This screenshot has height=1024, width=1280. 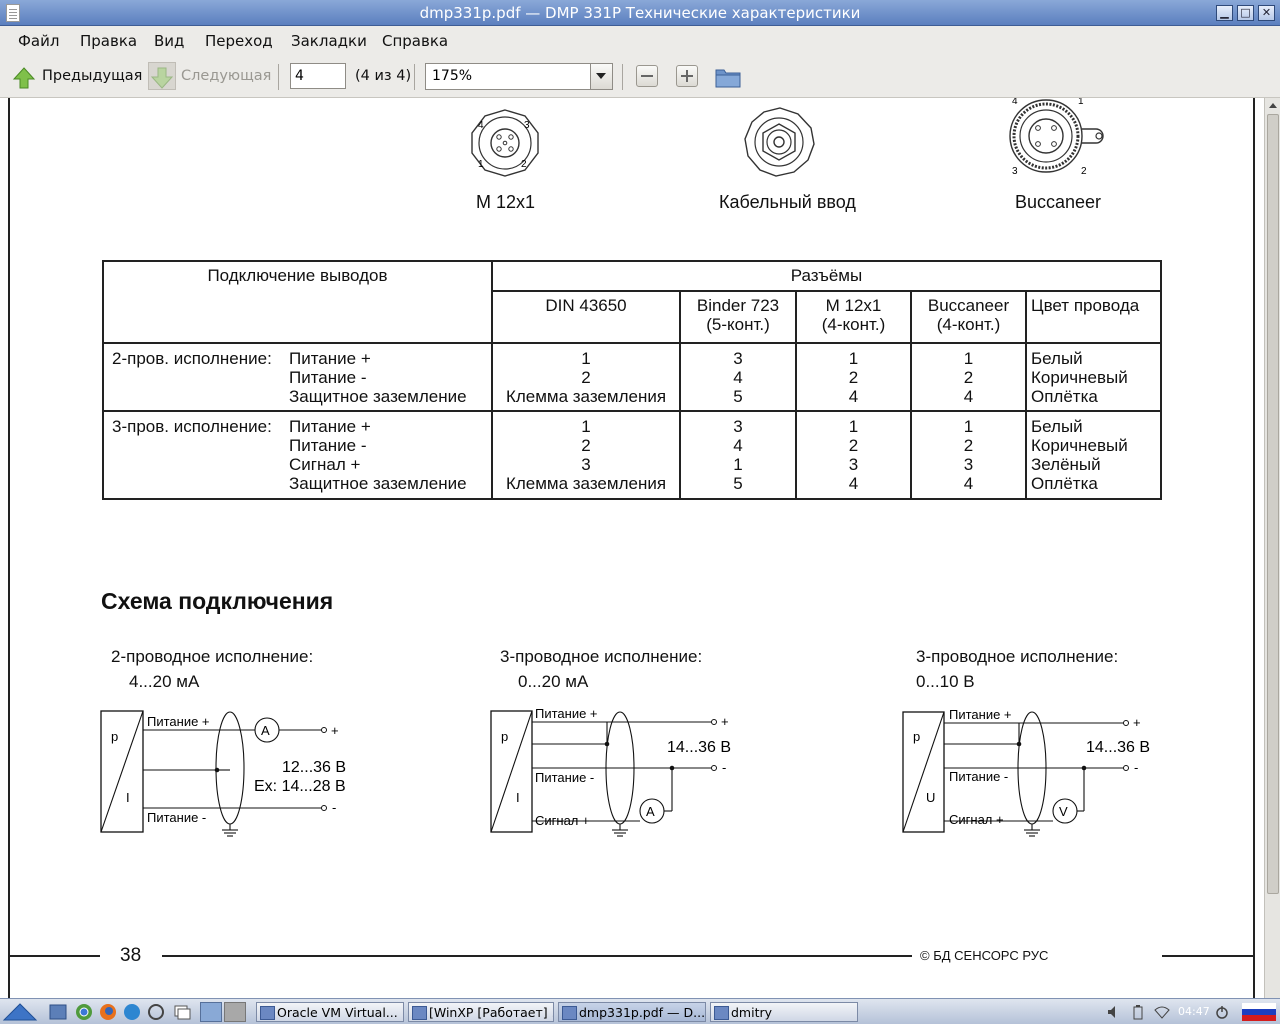 I want to click on folder-icon, so click(x=728, y=78).